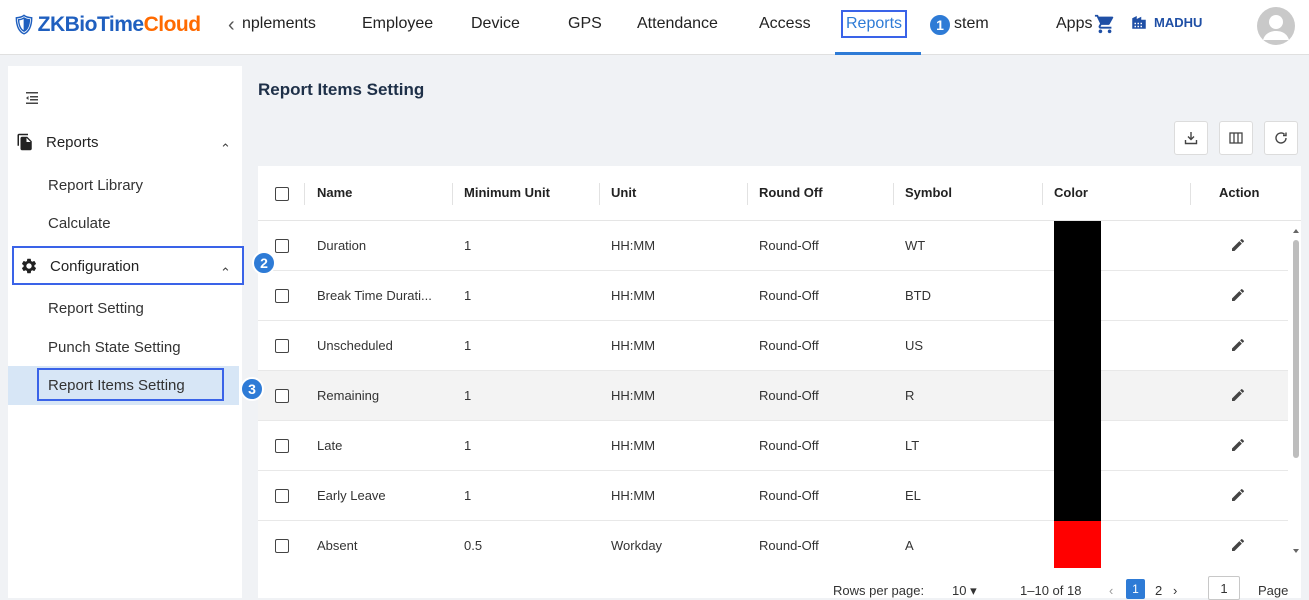 The image size is (1309, 600). What do you see at coordinates (282, 194) in the screenshot?
I see `select-all-checkbox` at bounding box center [282, 194].